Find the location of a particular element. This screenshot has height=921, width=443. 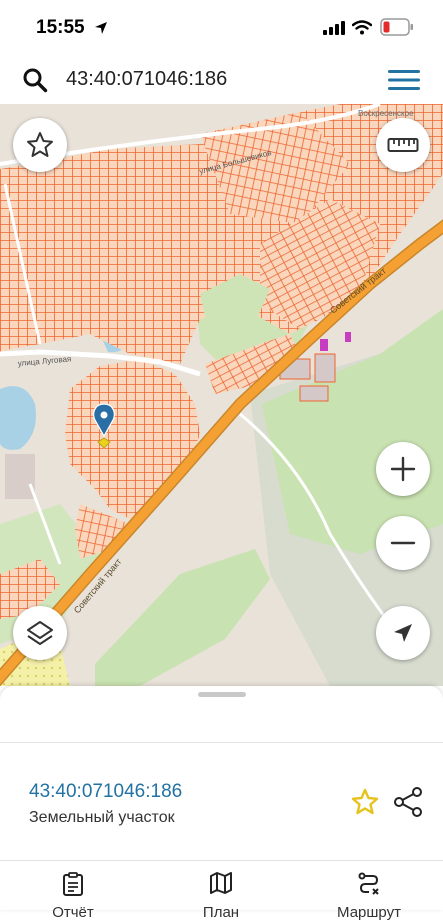

ruler-icon is located at coordinates (403, 145).